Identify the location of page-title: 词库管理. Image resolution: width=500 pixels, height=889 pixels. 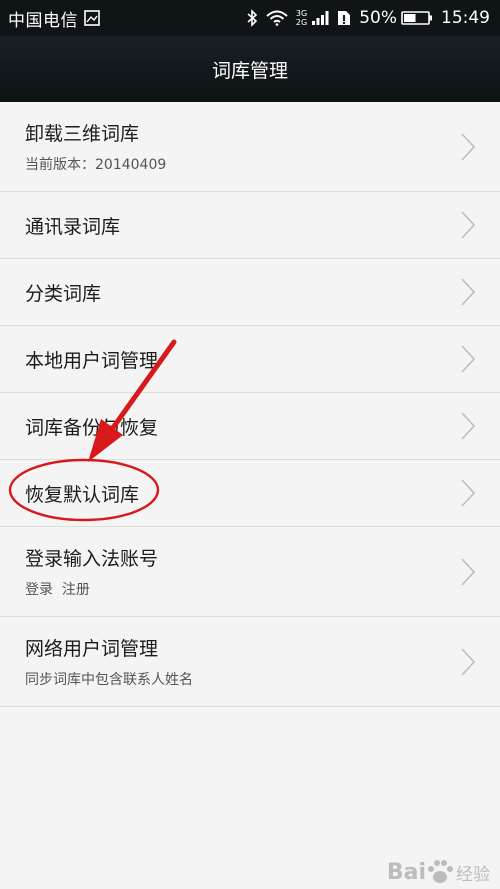
(249, 70).